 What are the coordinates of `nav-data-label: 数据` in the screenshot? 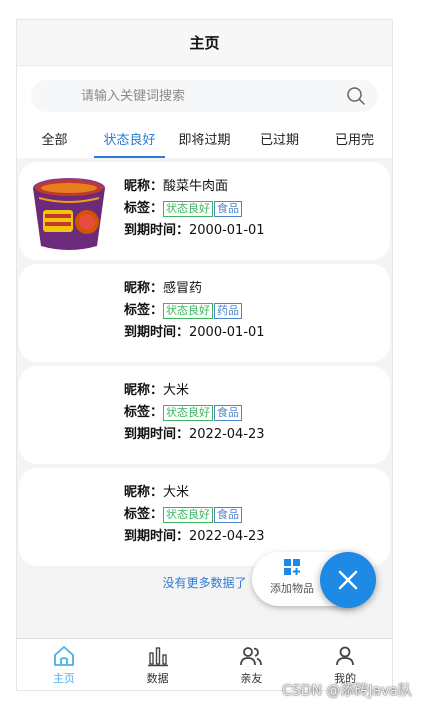 It's located at (157, 678).